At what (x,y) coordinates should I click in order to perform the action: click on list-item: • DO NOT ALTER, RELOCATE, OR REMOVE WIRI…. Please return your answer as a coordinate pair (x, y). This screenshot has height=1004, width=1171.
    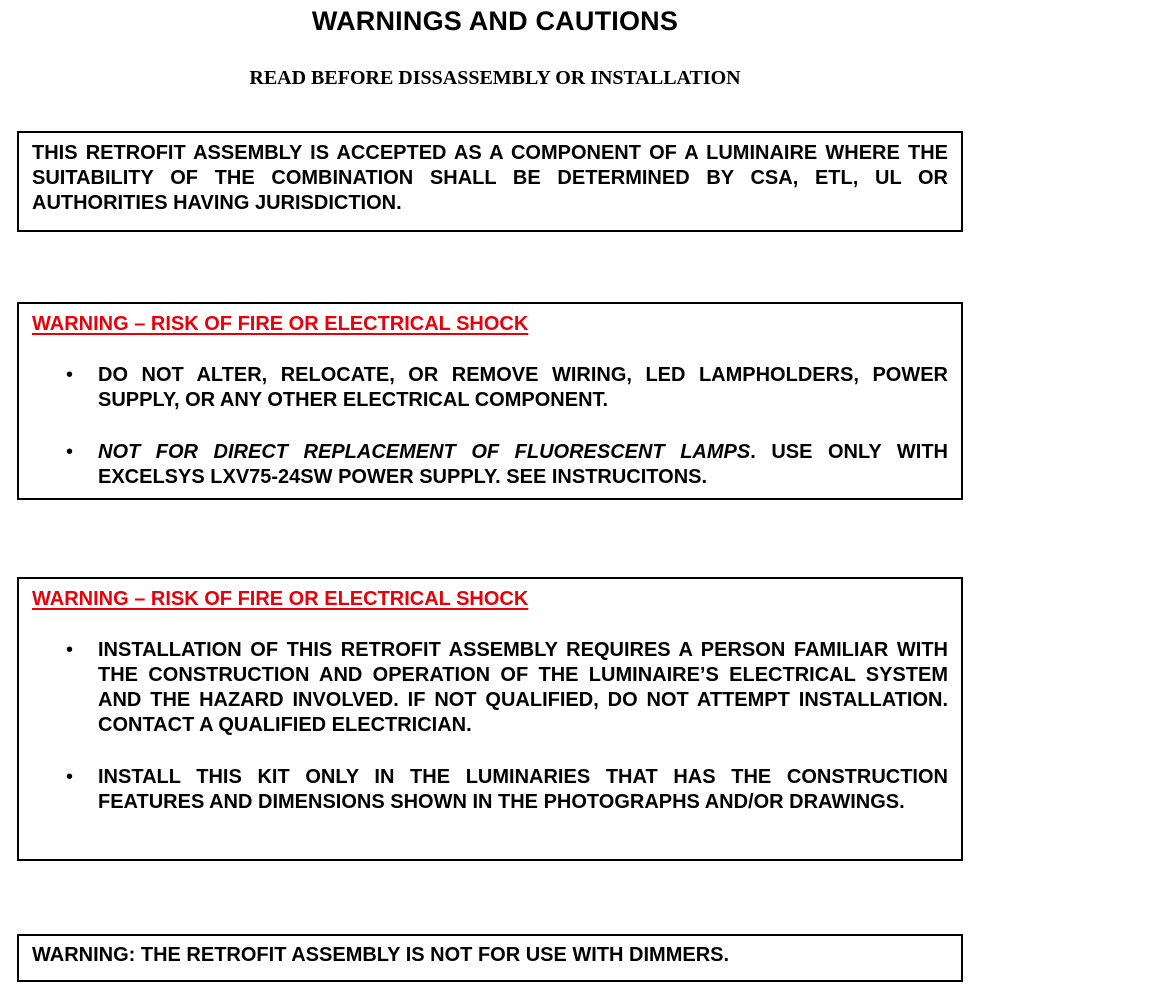
    Looking at the image, I should click on (490, 388).